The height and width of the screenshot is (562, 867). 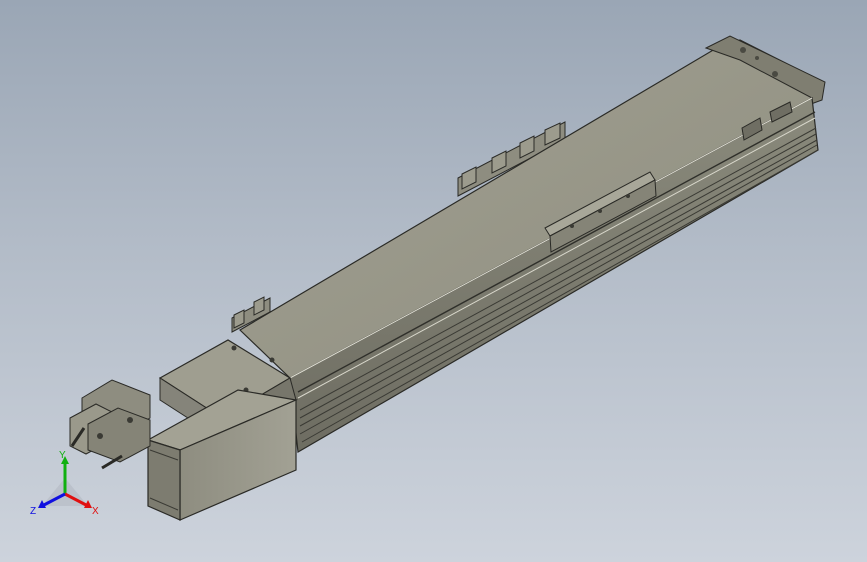 What do you see at coordinates (62, 455) in the screenshot?
I see `y-axis-label: Y` at bounding box center [62, 455].